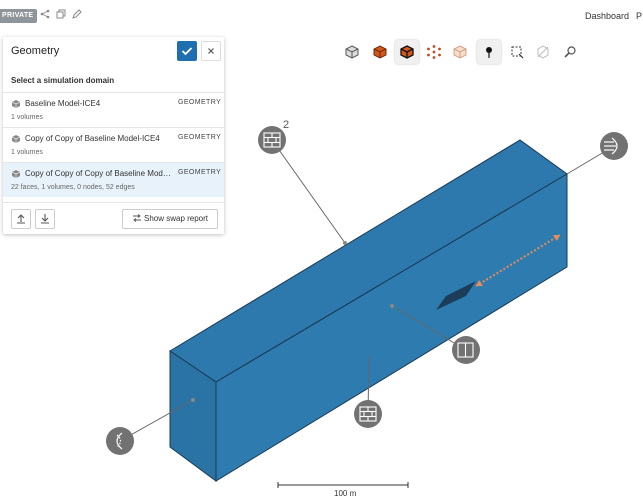  I want to click on download-icon, so click(45, 219).